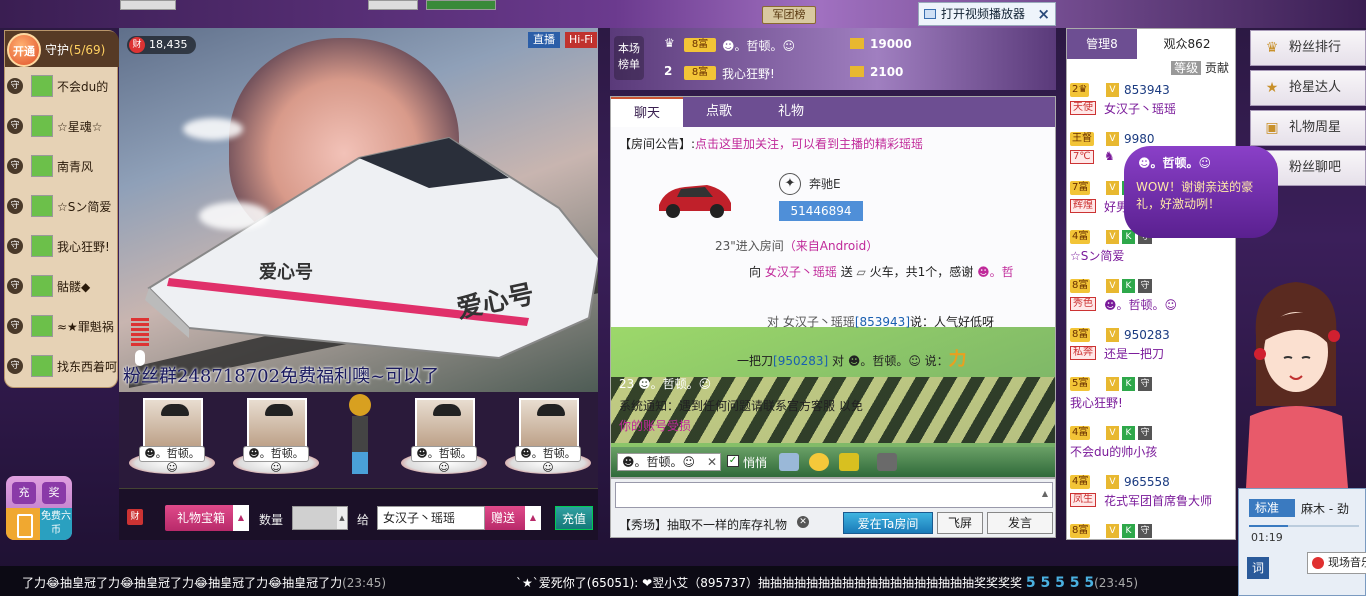  Describe the element at coordinates (1147, 90) in the screenshot. I see `viewer-id: 853943` at that location.